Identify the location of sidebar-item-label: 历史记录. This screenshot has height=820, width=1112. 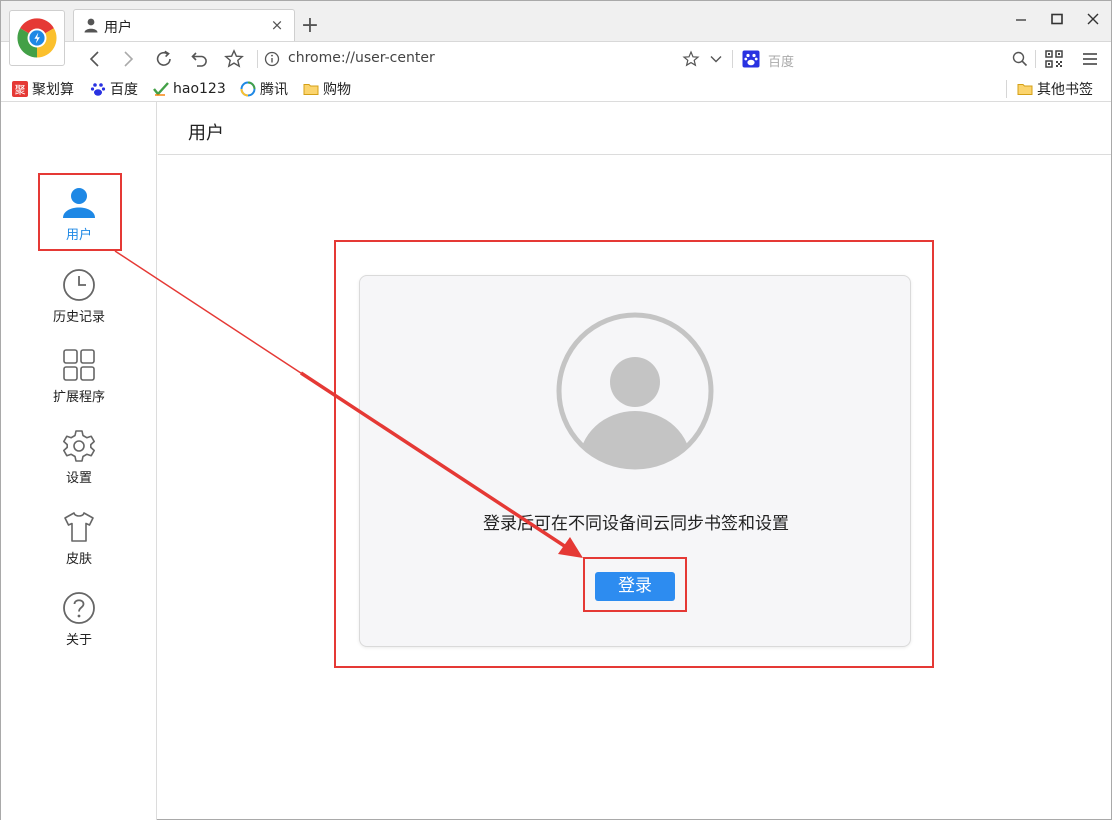
(78, 317).